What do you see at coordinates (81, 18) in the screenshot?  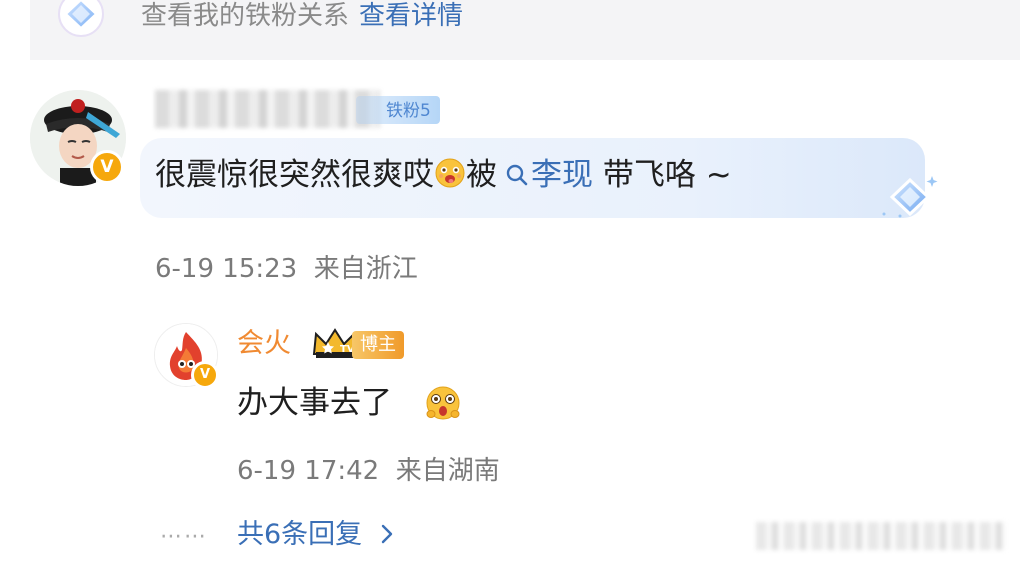 I see `diamond-fan-icon` at bounding box center [81, 18].